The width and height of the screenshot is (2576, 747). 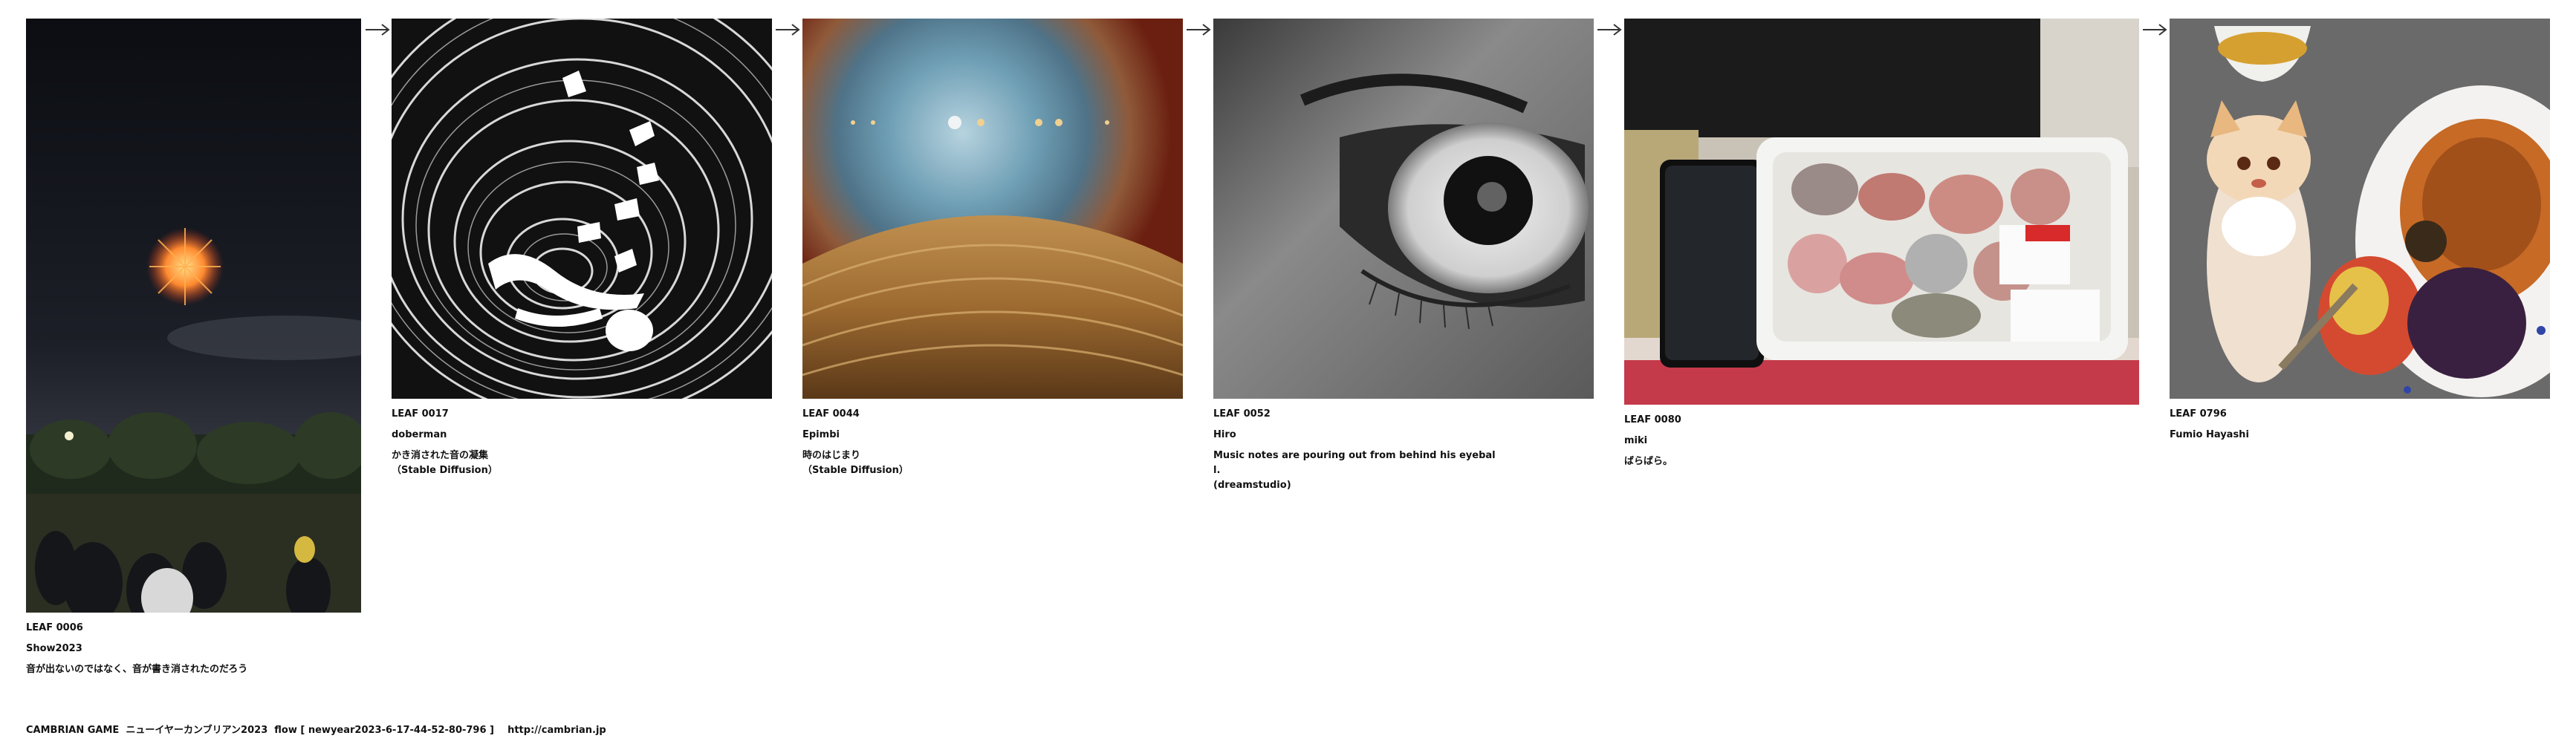 I want to click on leaf-author: Show2023, so click(x=189, y=649).